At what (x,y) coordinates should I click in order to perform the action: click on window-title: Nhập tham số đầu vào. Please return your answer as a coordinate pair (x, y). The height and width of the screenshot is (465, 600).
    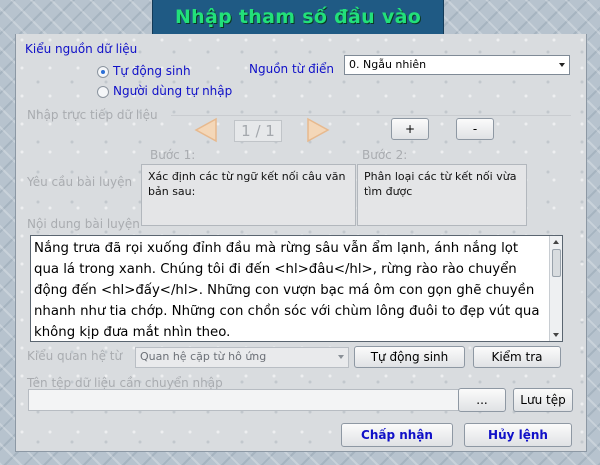
    Looking at the image, I should click on (298, 17).